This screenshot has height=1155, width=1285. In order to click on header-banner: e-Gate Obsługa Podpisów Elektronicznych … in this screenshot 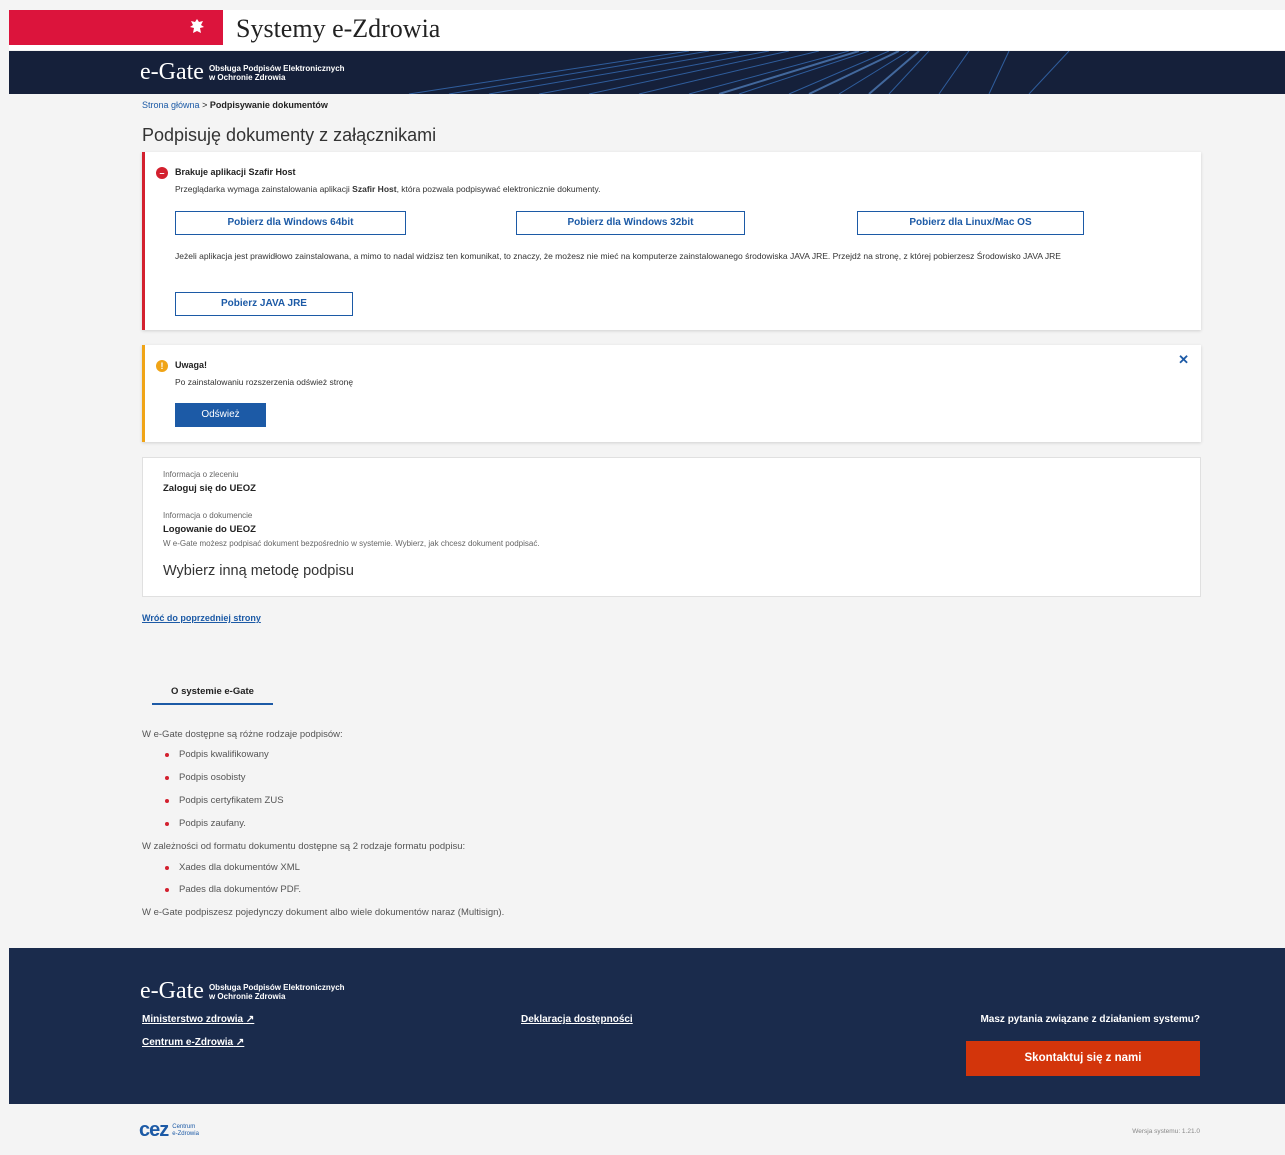, I will do `click(647, 72)`.